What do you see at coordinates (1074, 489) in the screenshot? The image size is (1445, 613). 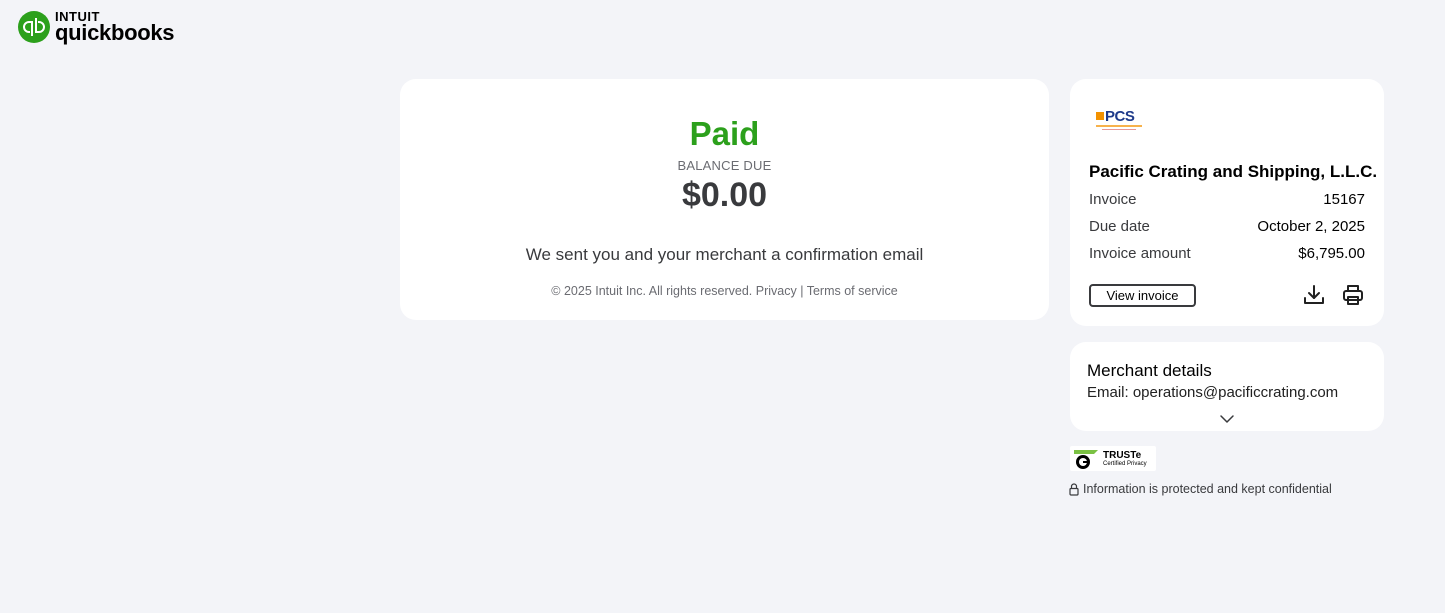 I see `lock-icon` at bounding box center [1074, 489].